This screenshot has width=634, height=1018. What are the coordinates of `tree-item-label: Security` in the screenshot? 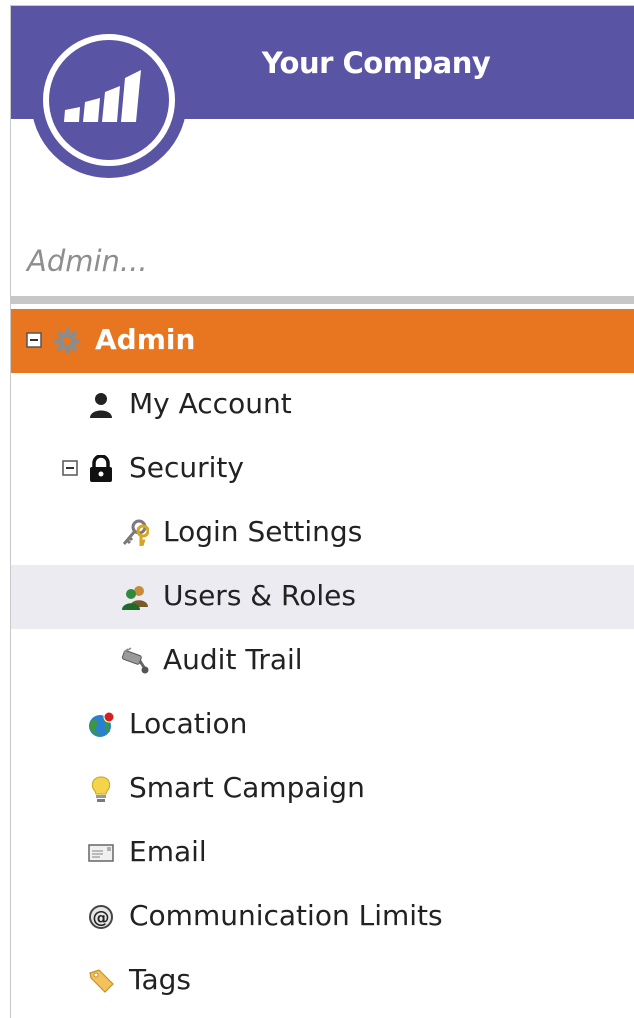 It's located at (186, 467).